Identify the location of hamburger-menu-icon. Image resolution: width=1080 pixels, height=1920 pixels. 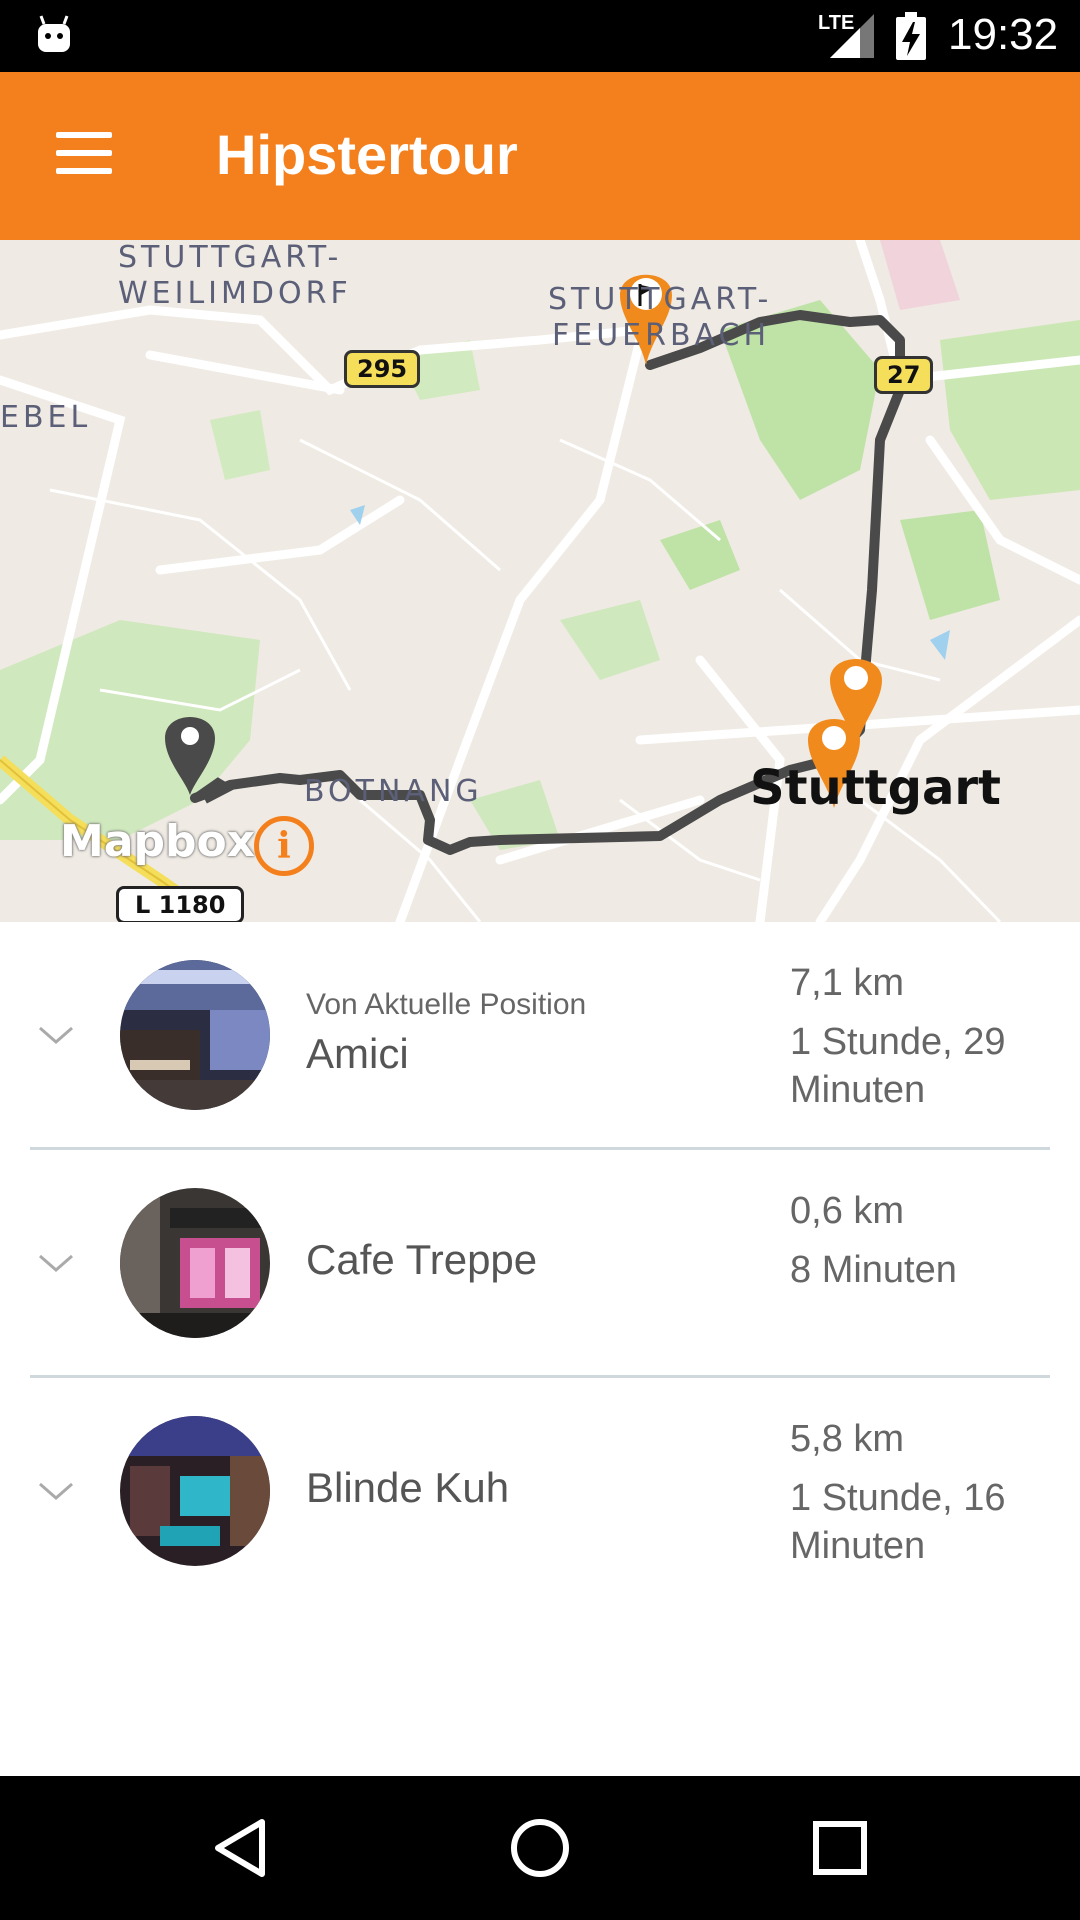
(84, 156).